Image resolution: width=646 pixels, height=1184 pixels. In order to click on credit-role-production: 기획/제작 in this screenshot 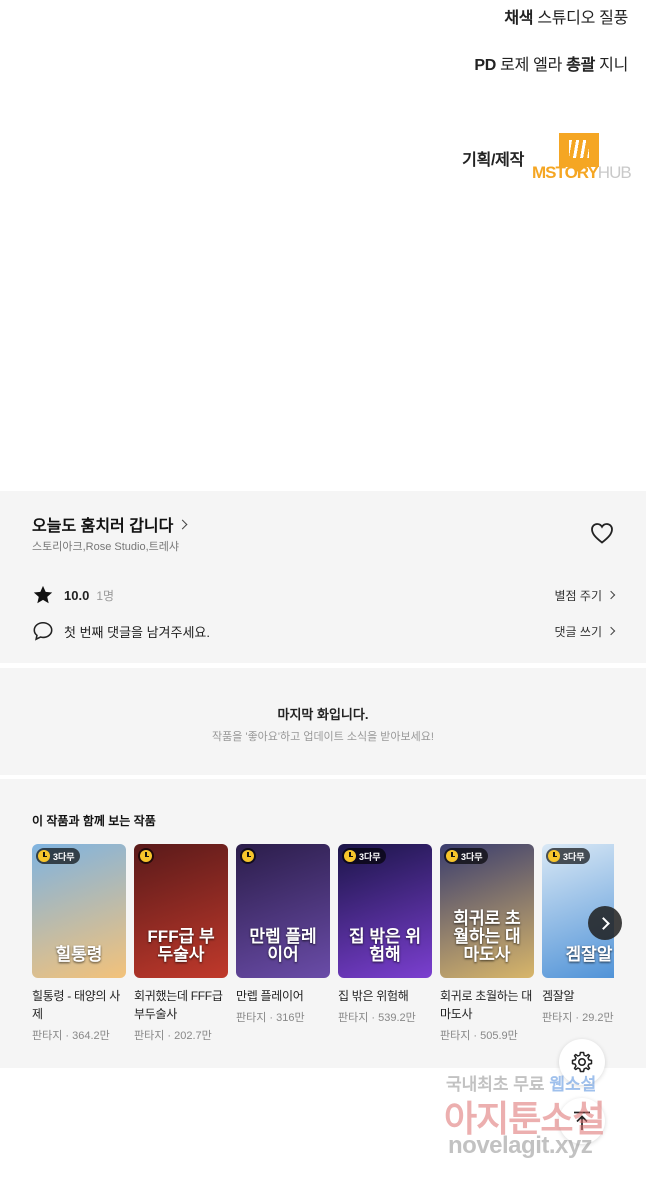, I will do `click(493, 160)`.